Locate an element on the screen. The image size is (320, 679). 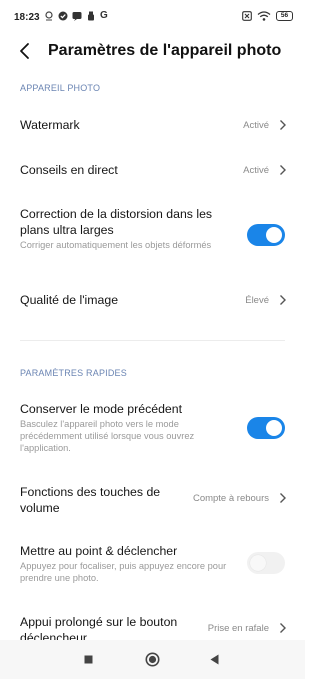
page-title: Paramètres de l'appareil photo is located at coordinates (165, 50).